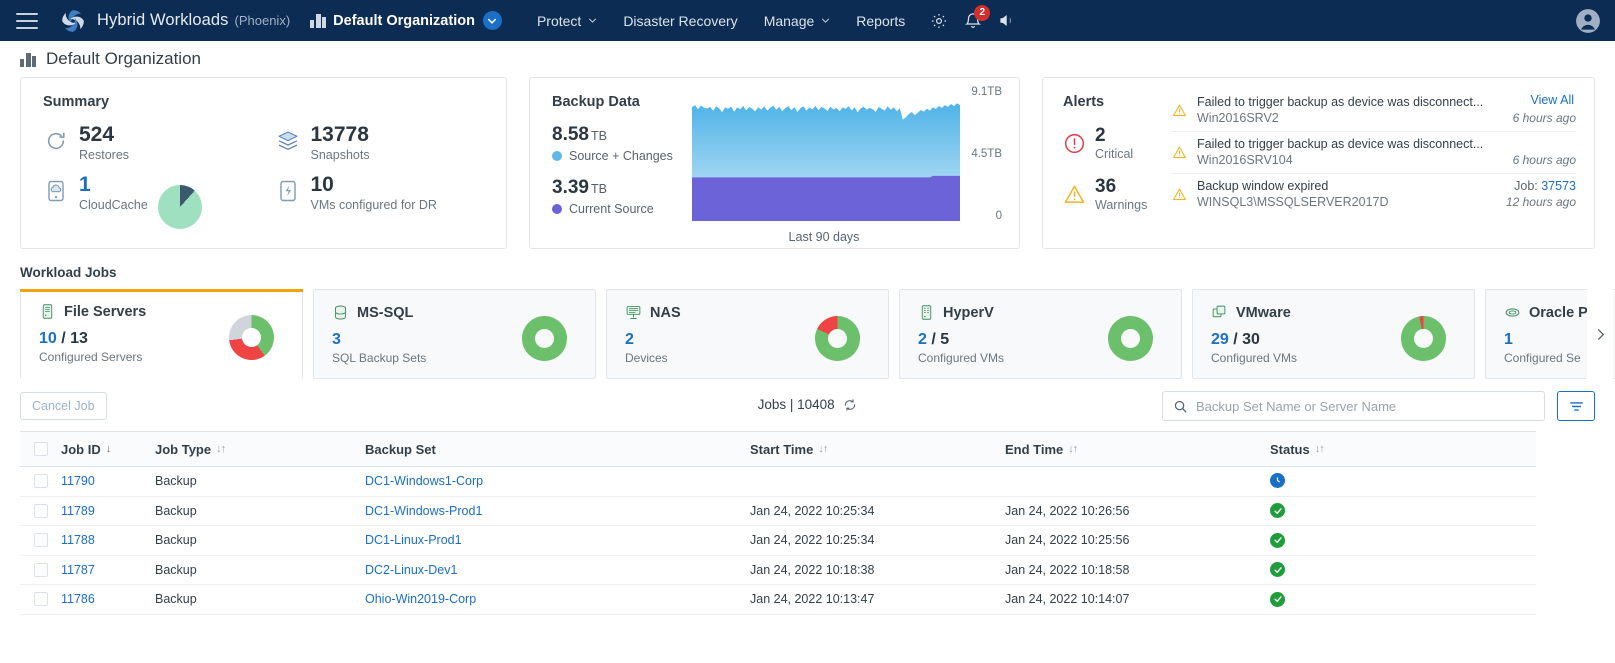  Describe the element at coordinates (1277, 540) in the screenshot. I see `check-circle-icon` at that location.